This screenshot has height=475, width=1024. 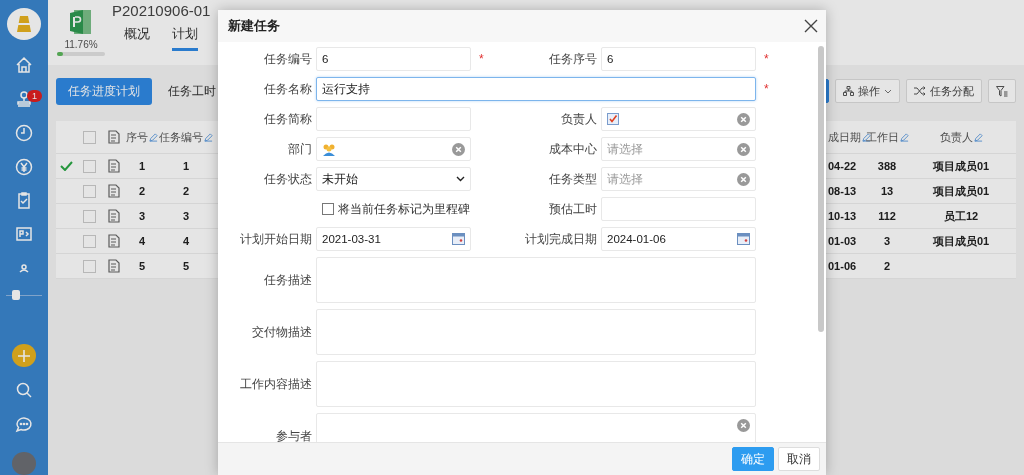 I want to click on tab: 概况, so click(x=137, y=38).